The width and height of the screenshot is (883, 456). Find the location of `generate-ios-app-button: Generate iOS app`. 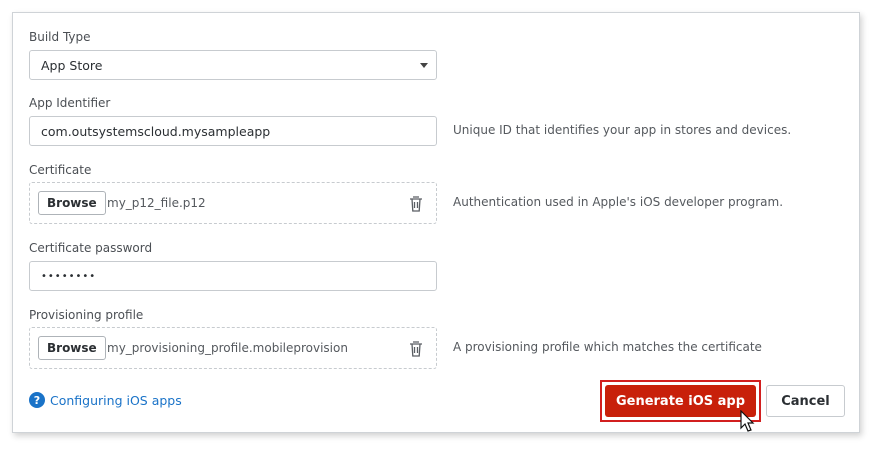

generate-ios-app-button: Generate iOS app is located at coordinates (680, 401).